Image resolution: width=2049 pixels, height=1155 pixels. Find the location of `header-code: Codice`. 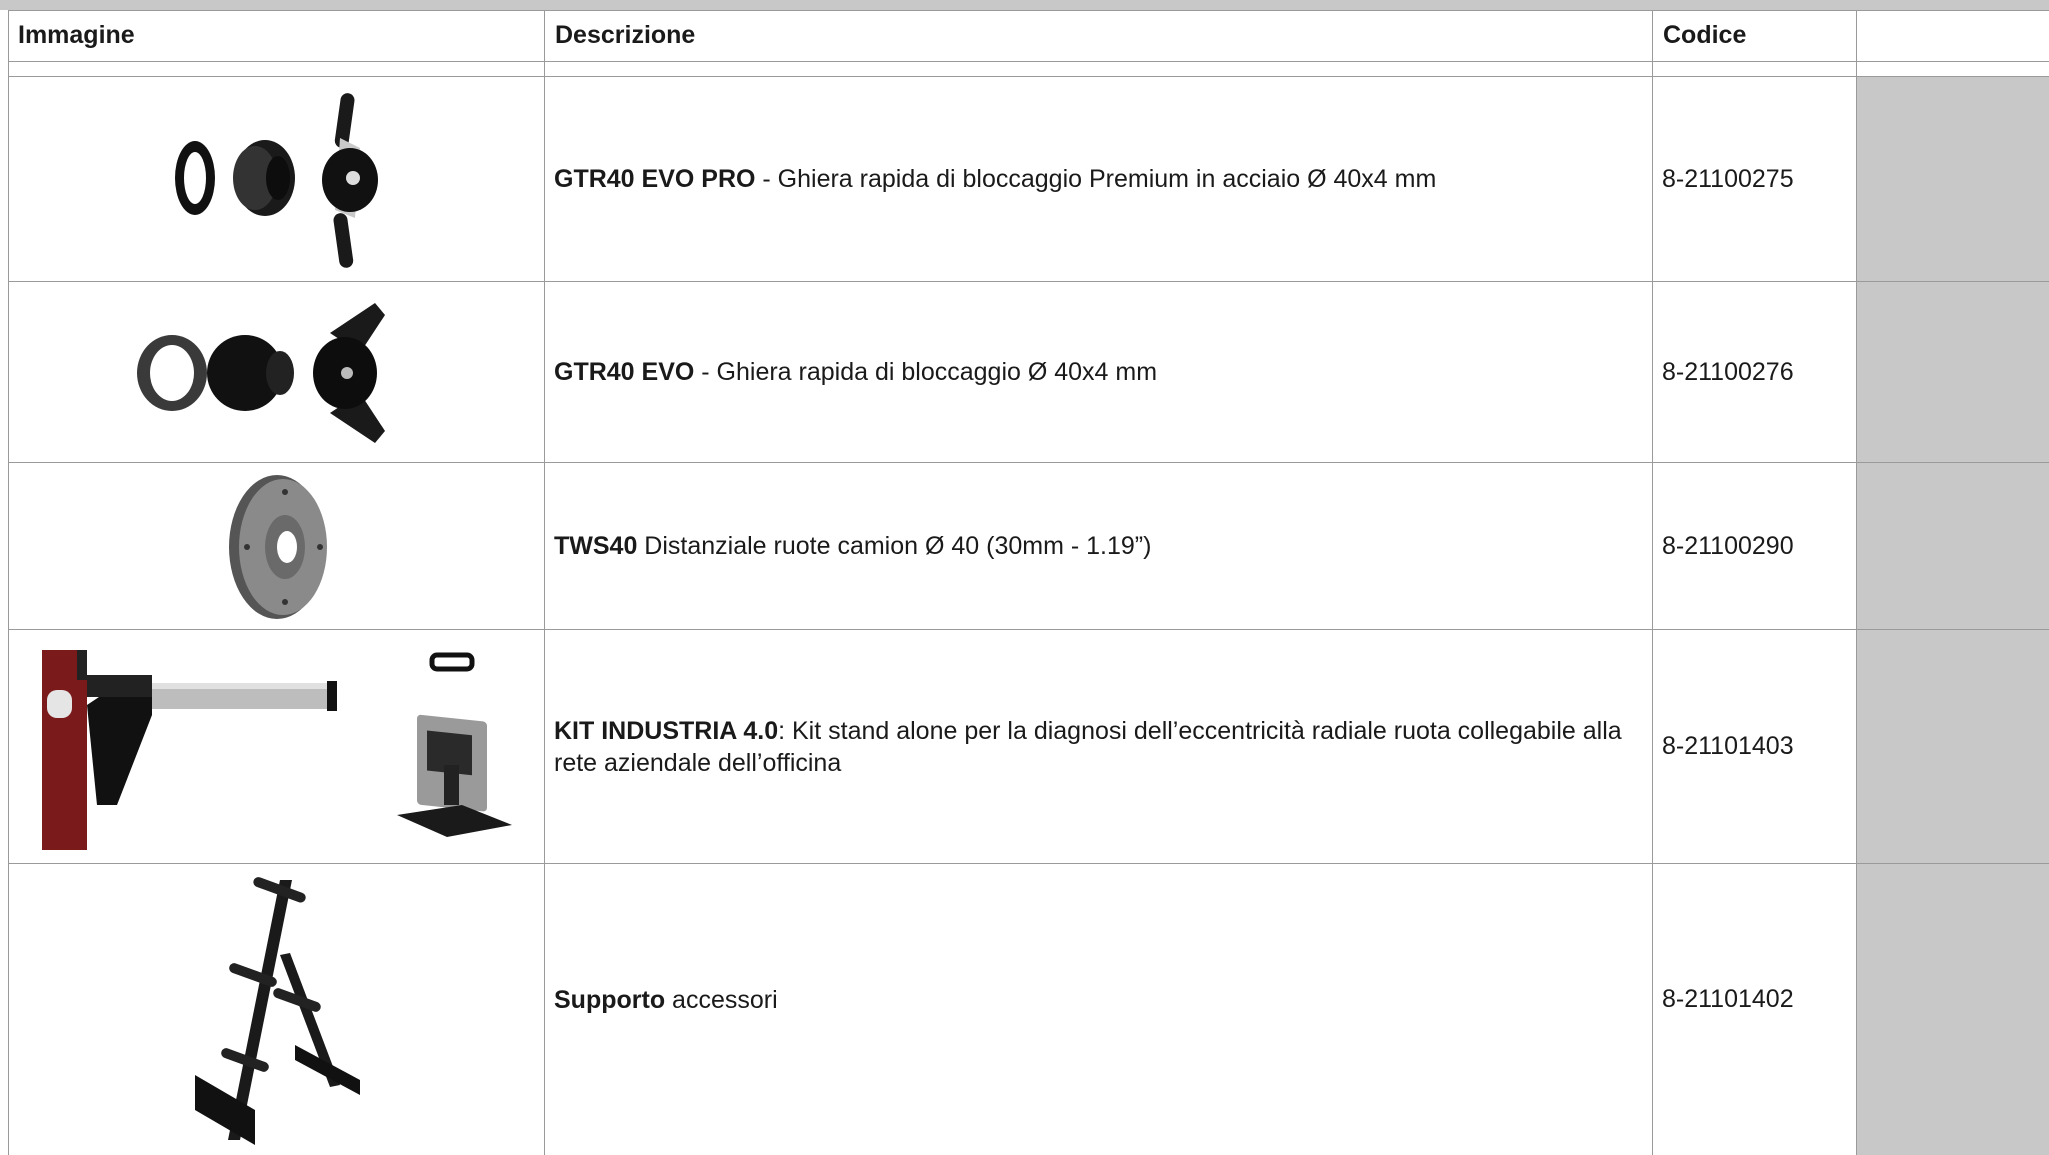

header-code: Codice is located at coordinates (1705, 35).